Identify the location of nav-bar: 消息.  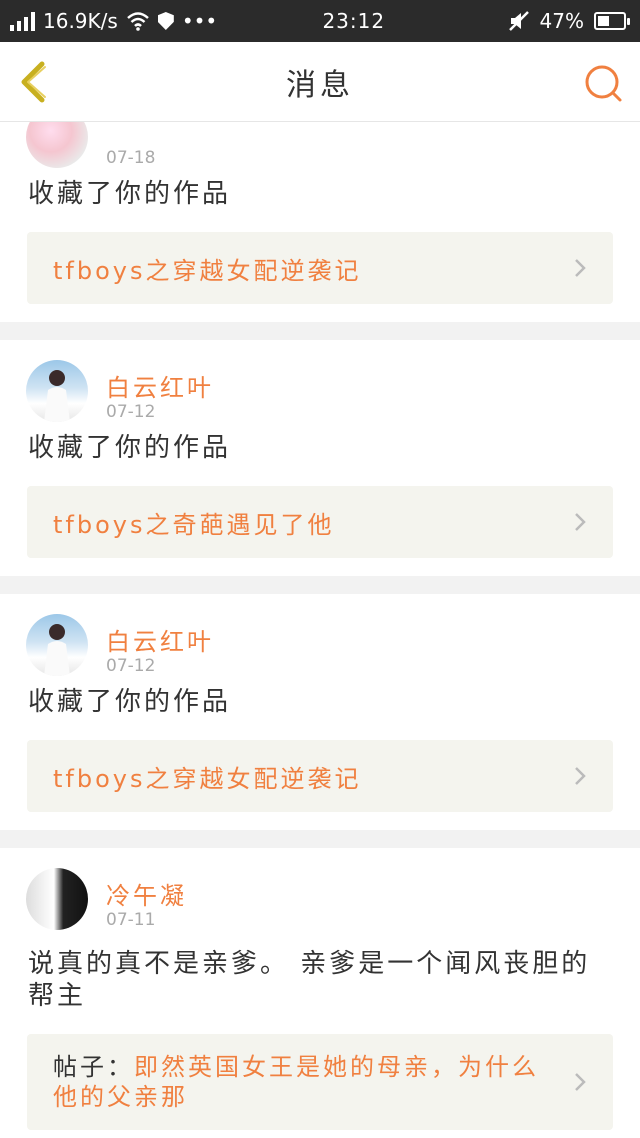
(320, 82).